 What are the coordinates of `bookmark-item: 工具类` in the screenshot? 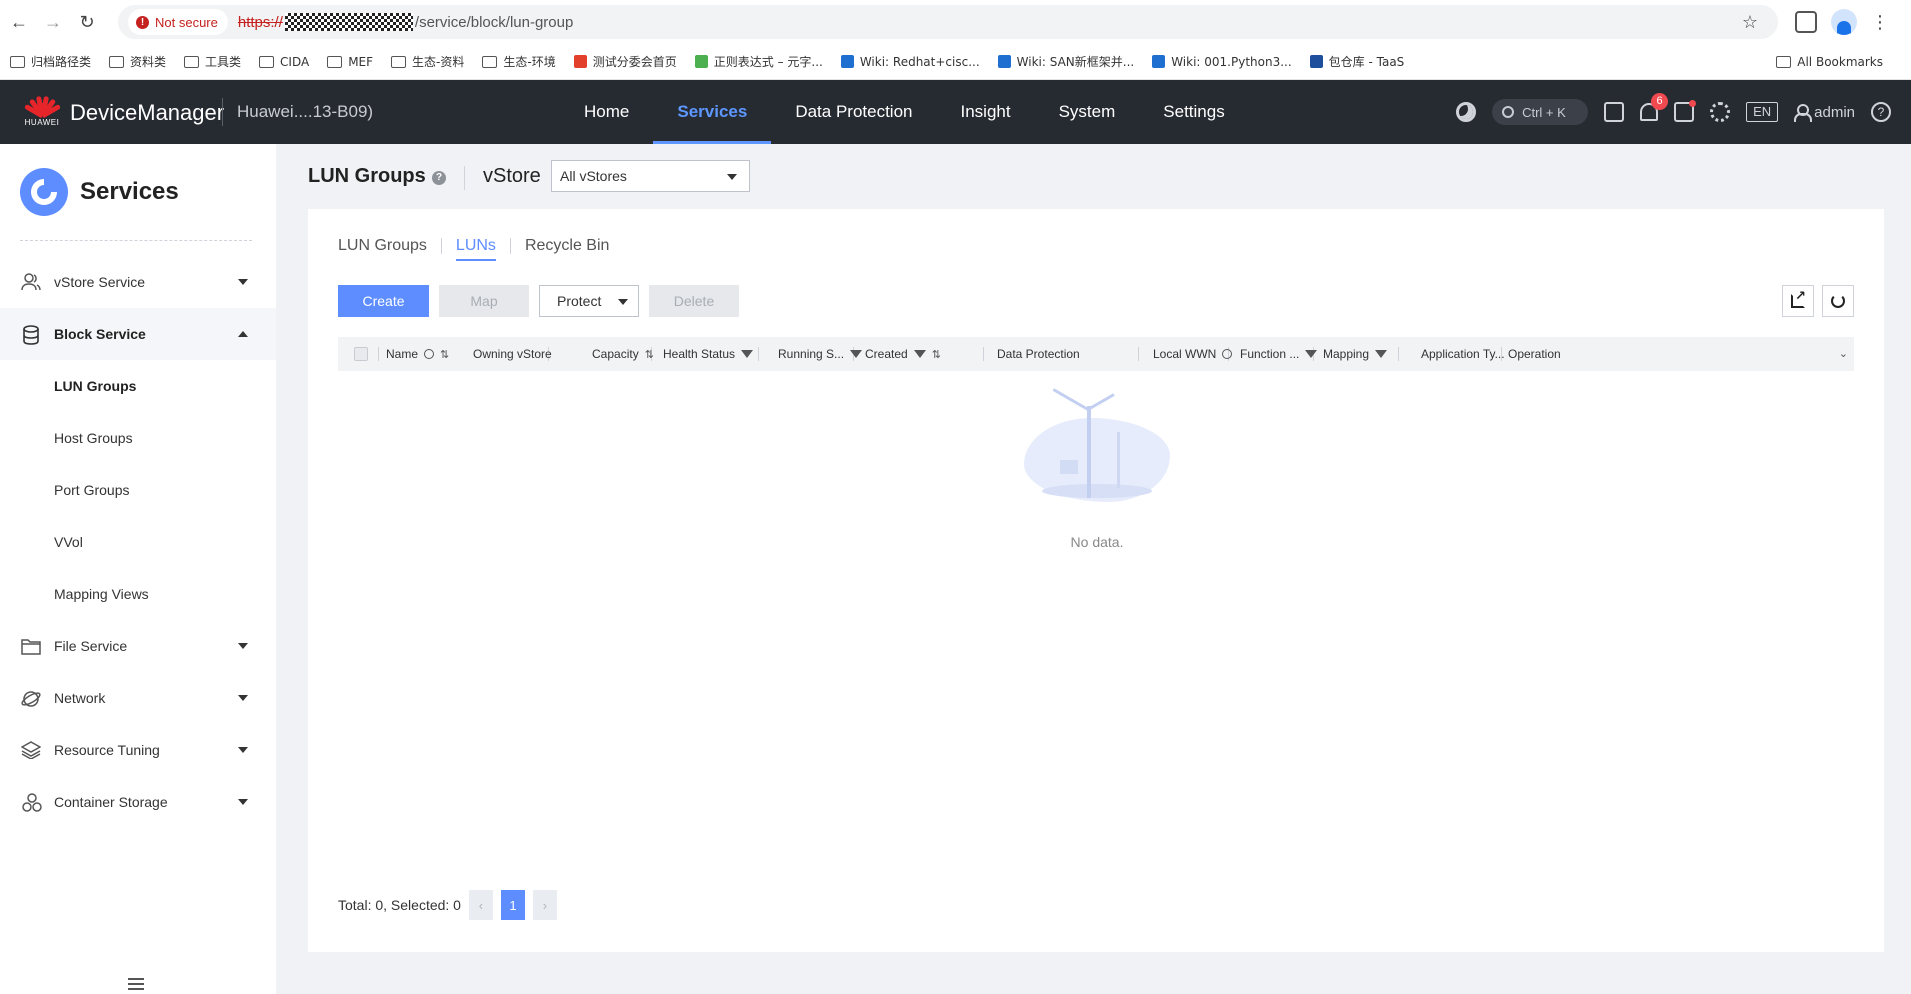 It's located at (212, 61).